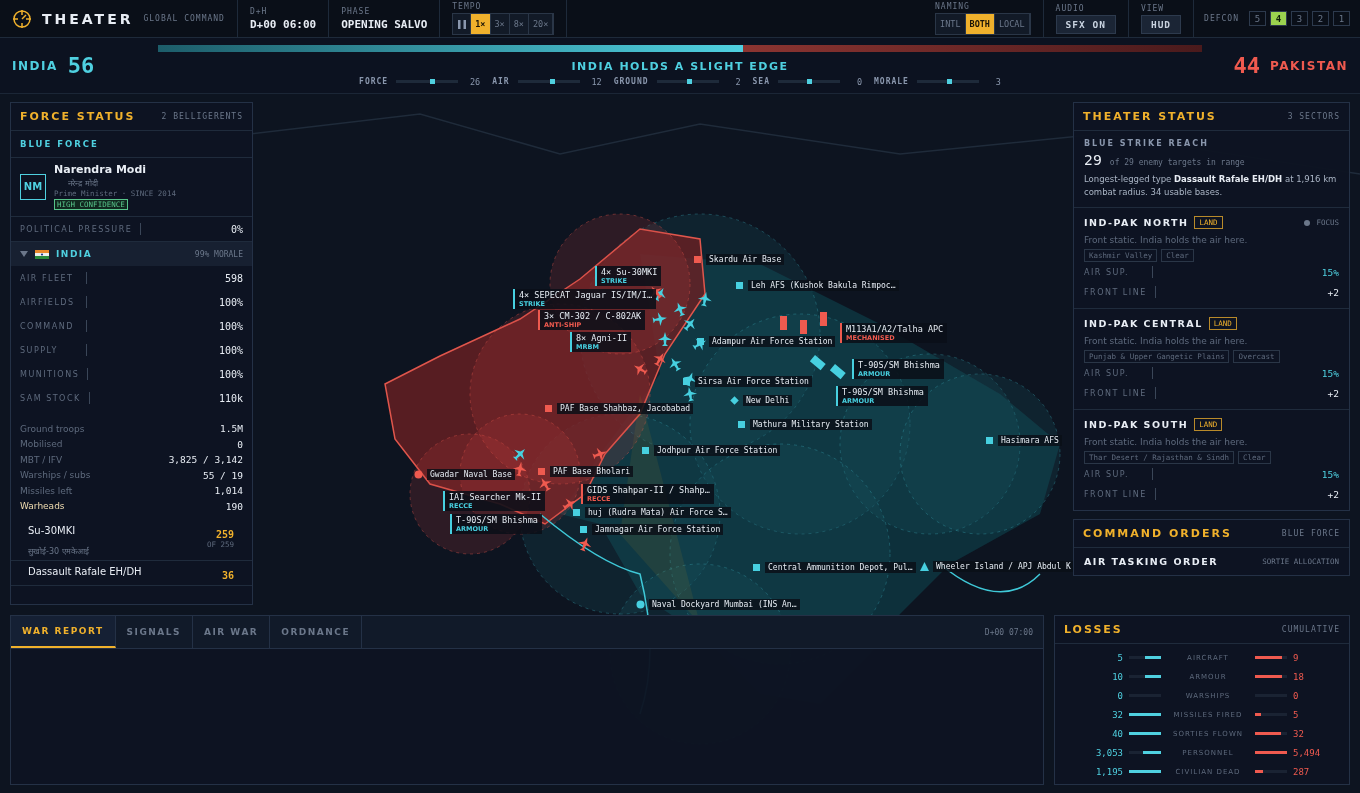  What do you see at coordinates (131, 254) in the screenshot?
I see `nation-header: INDIA 99% MORALE` at bounding box center [131, 254].